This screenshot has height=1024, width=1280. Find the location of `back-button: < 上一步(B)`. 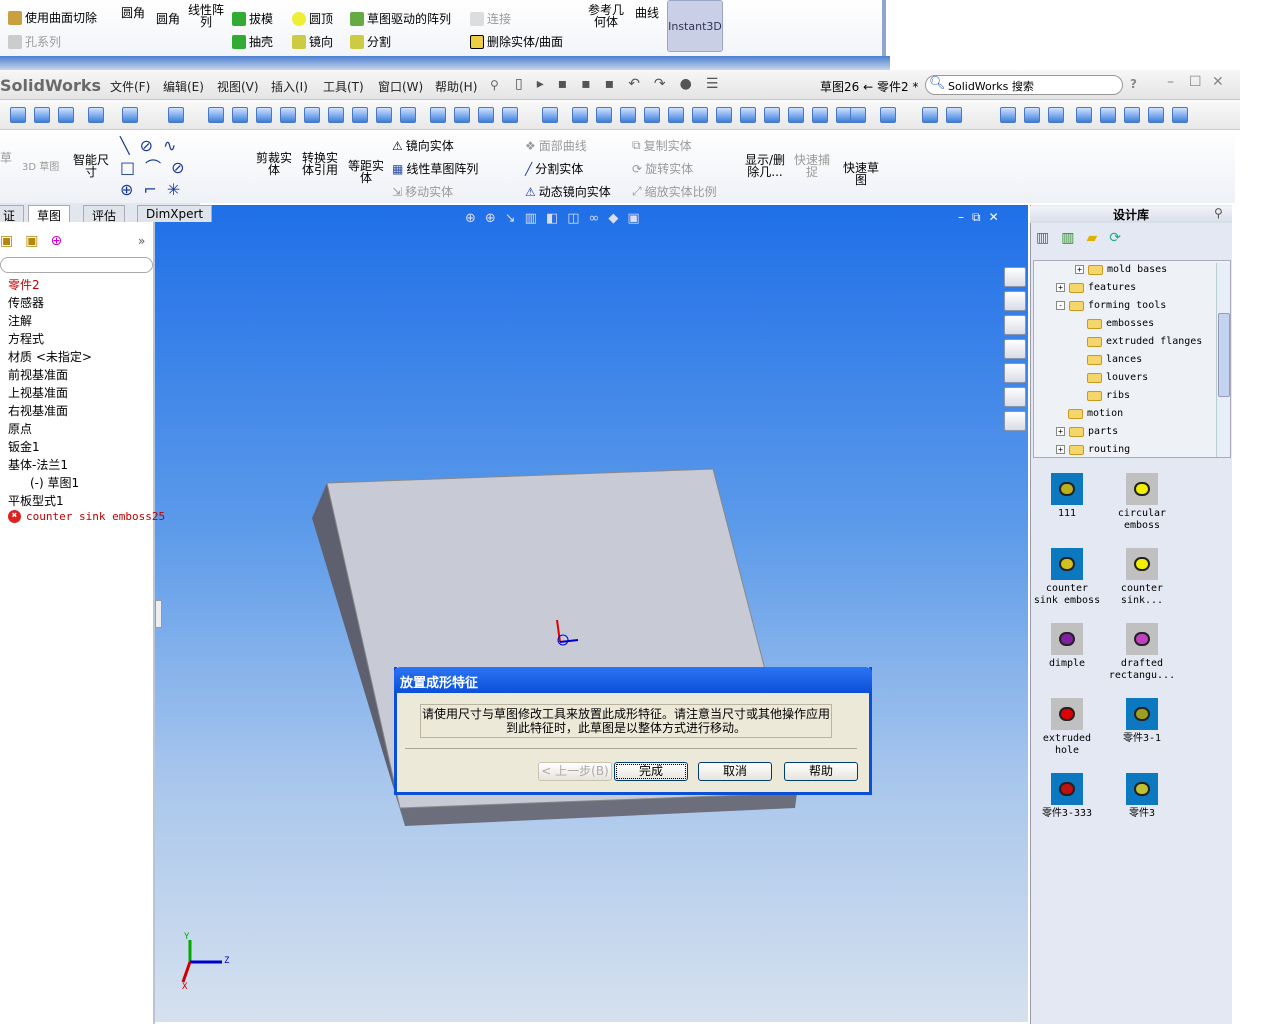

back-button: < 上一步(B) is located at coordinates (575, 771).